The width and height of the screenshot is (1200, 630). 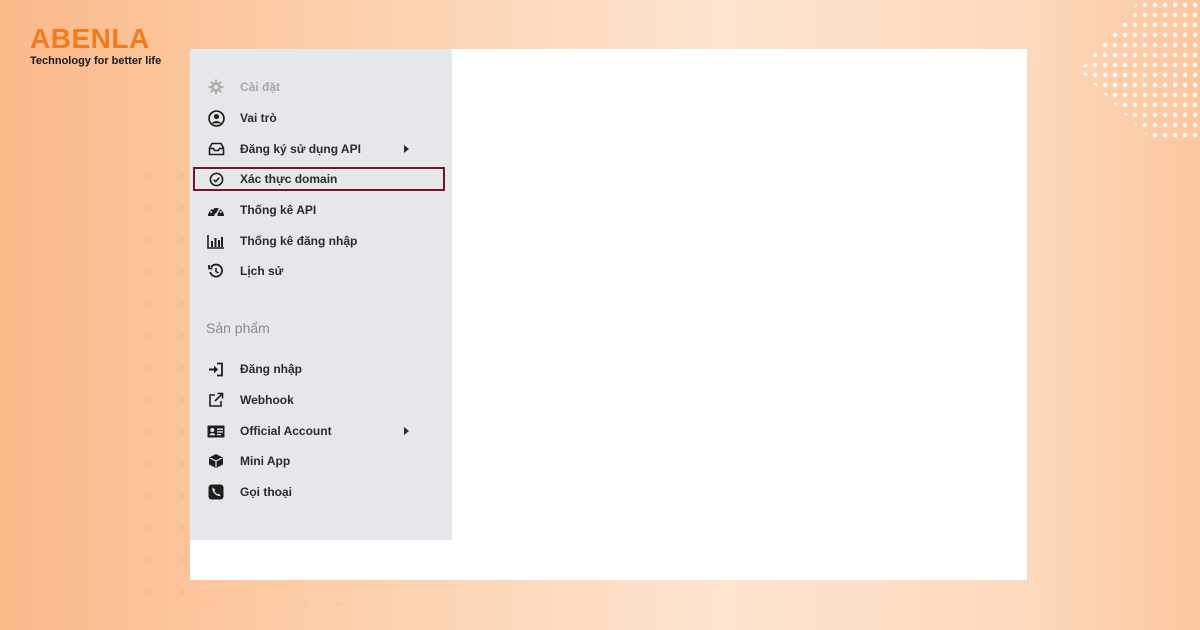 I want to click on menu-item-label: Thống kê API, so click(x=278, y=210).